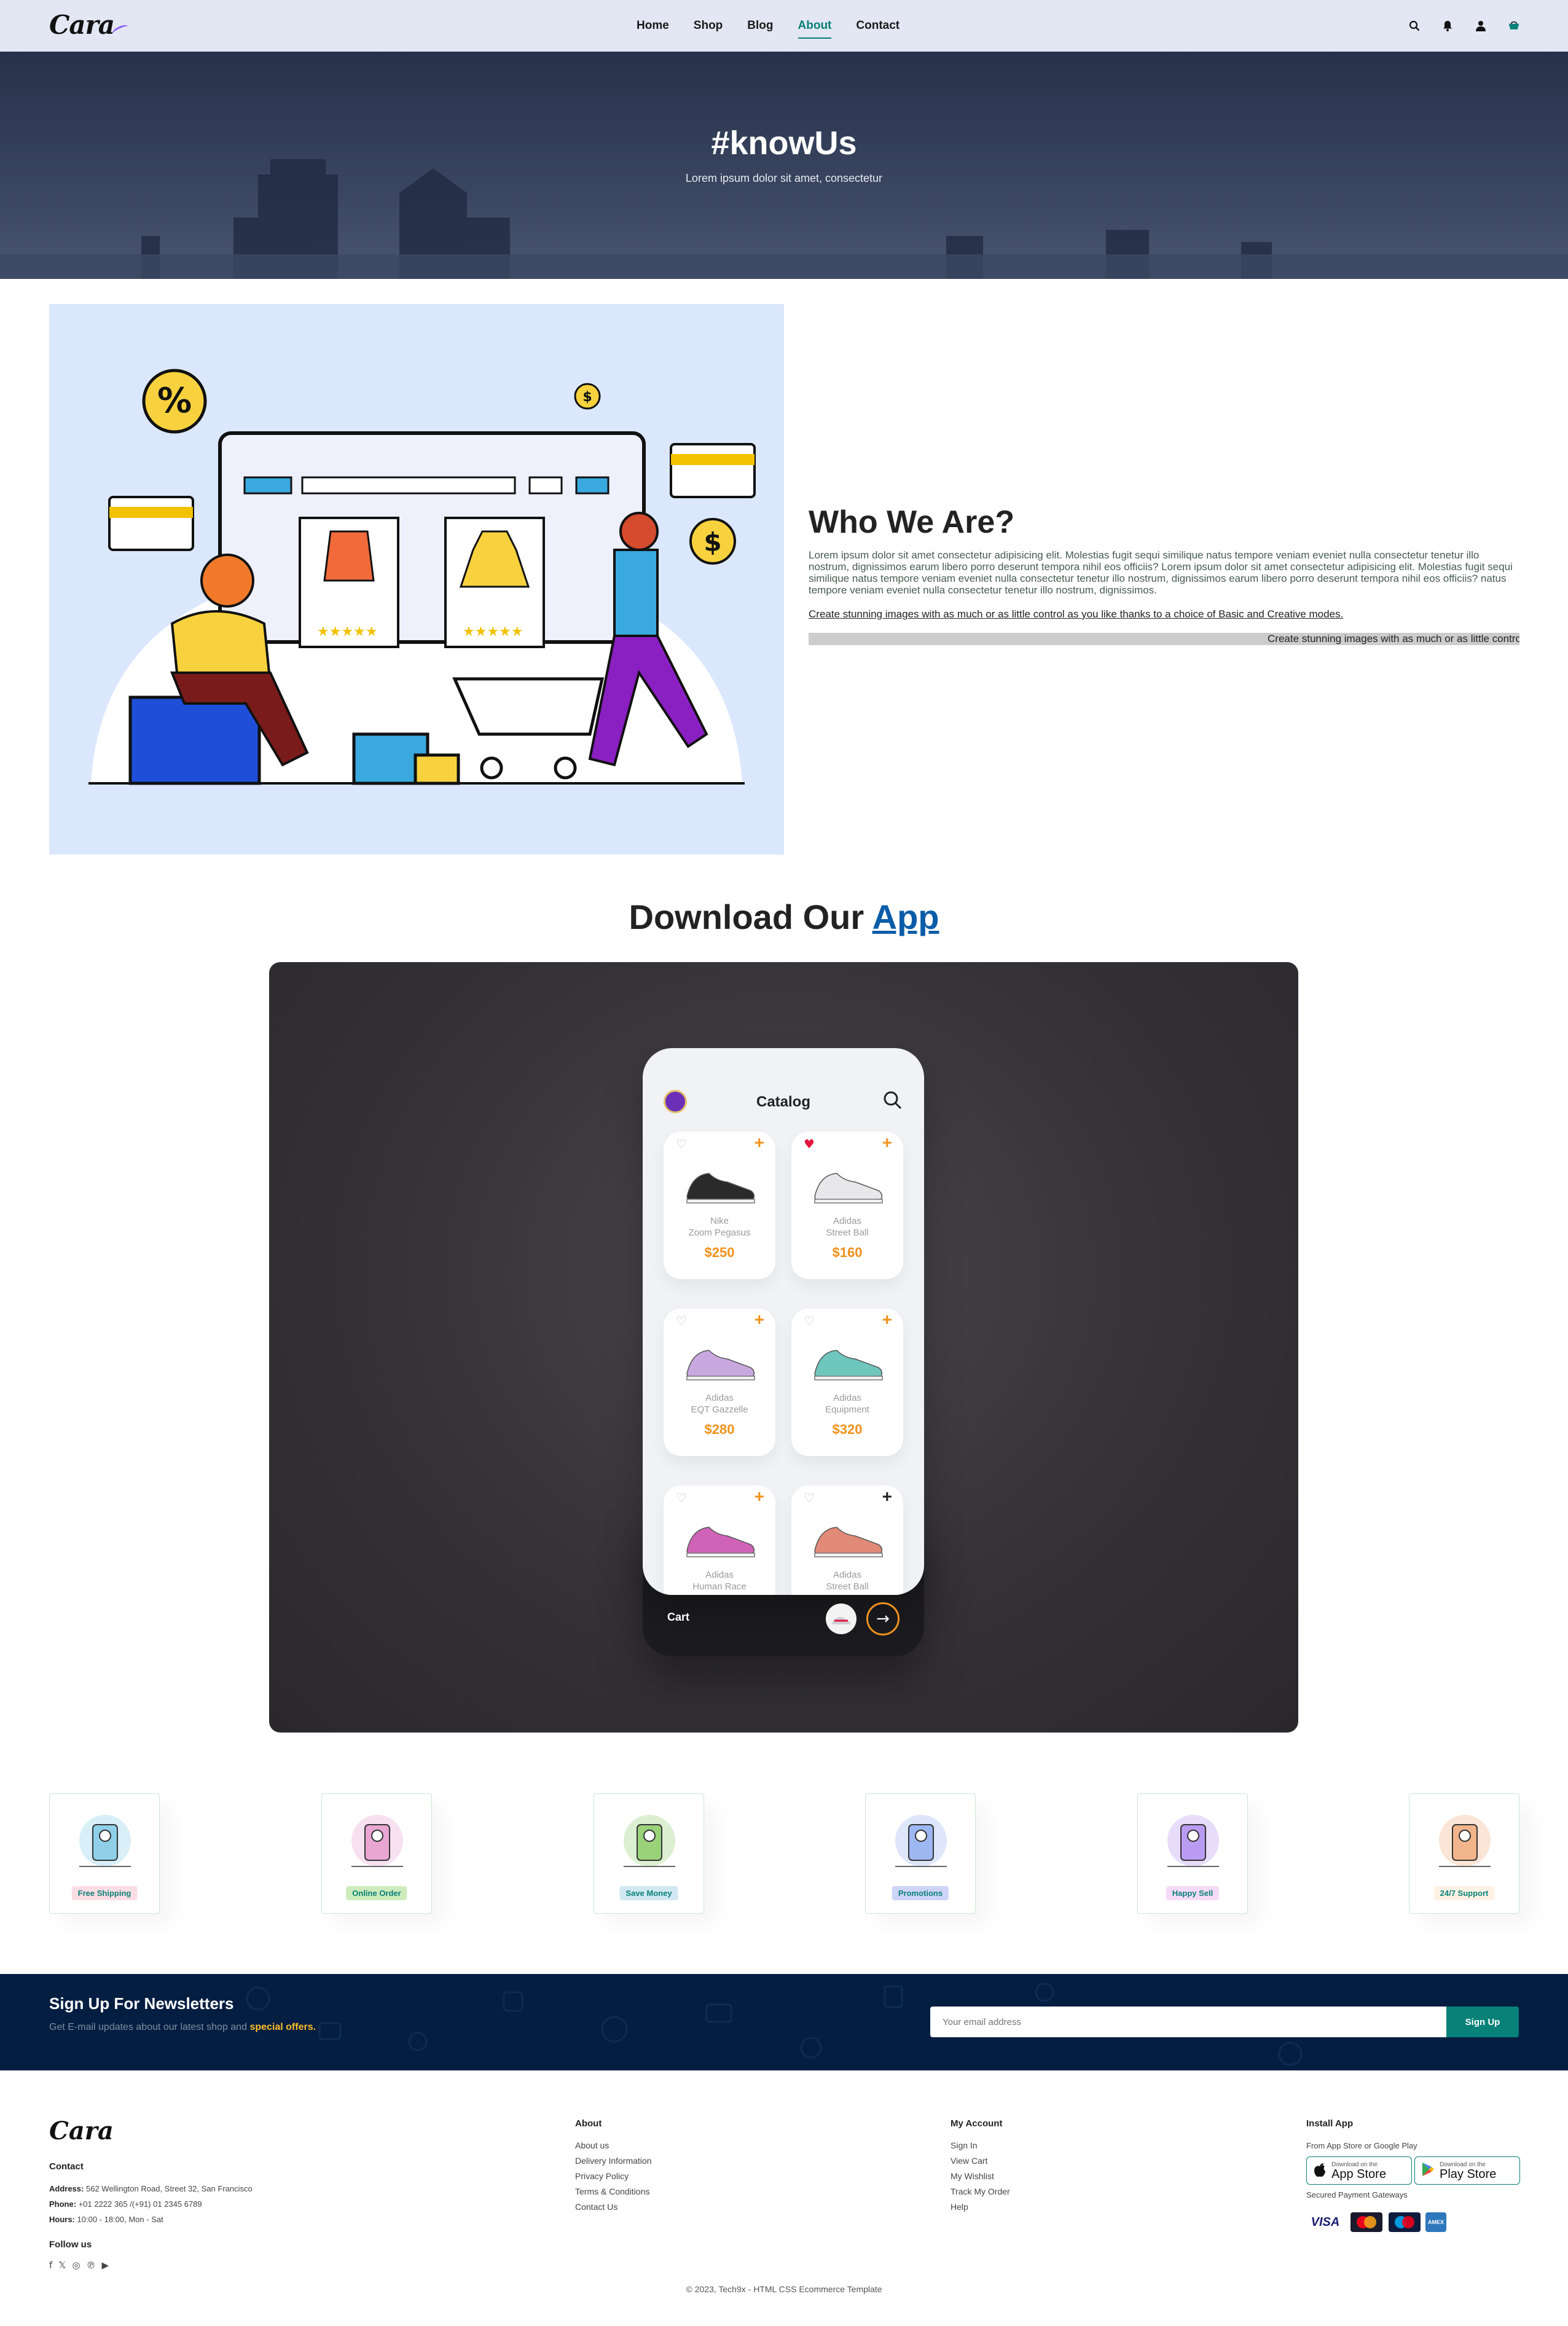 The width and height of the screenshot is (1568, 2326). What do you see at coordinates (1482, 2022) in the screenshot?
I see `signup-button: Sign Up` at bounding box center [1482, 2022].